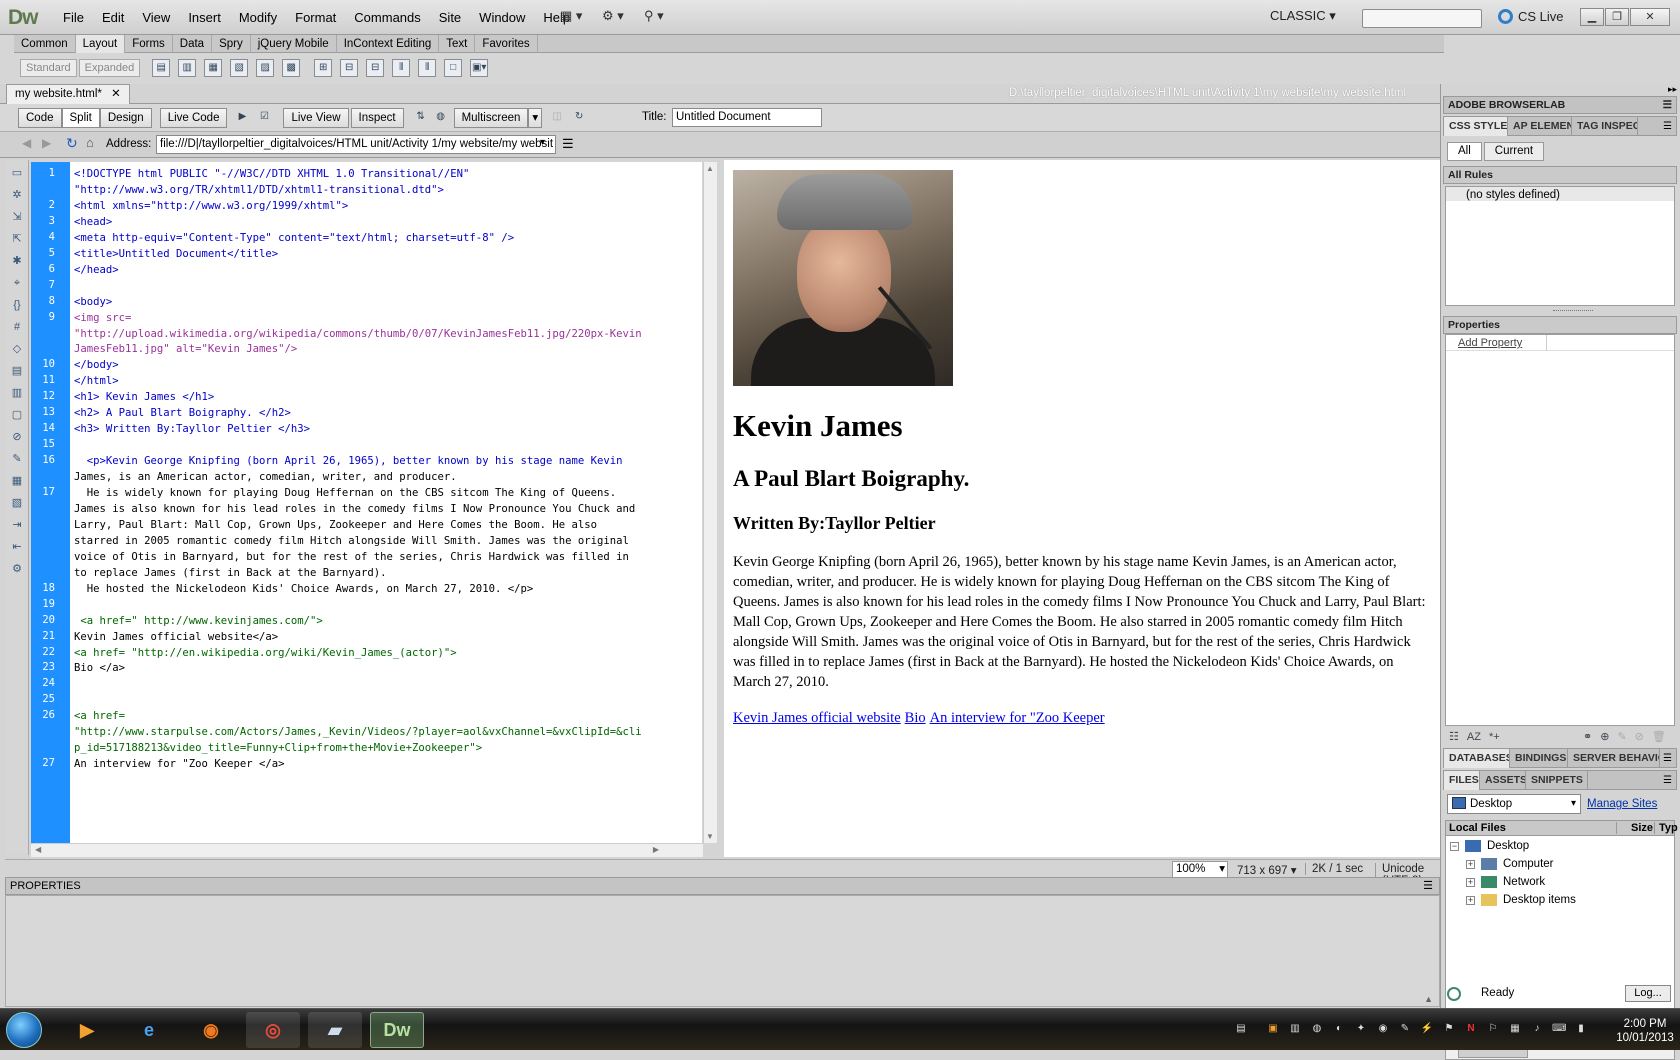  What do you see at coordinates (40, 118) in the screenshot?
I see `code-view-button: Code` at bounding box center [40, 118].